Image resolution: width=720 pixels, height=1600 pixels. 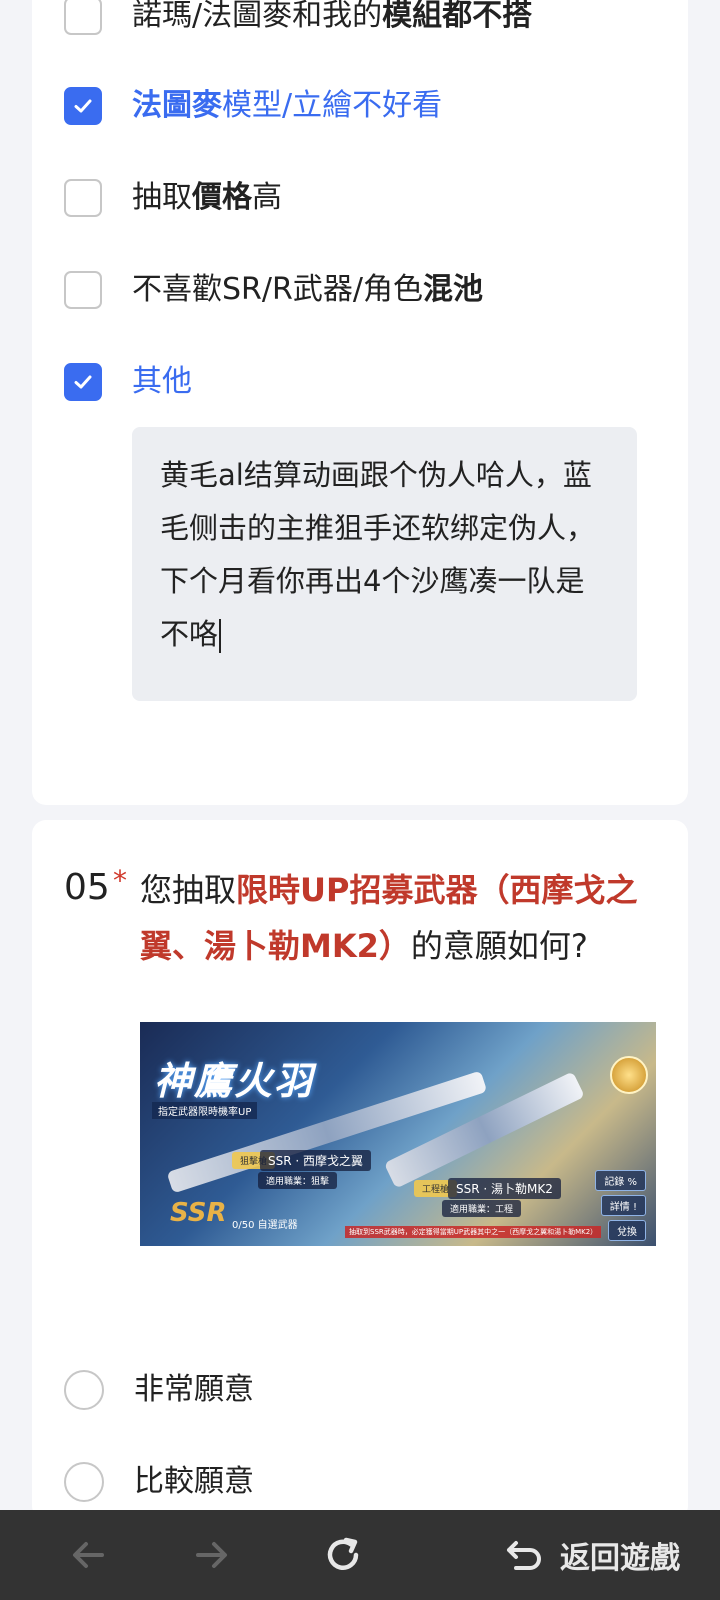 What do you see at coordinates (627, 1230) in the screenshot?
I see `exchange-button: 兌換` at bounding box center [627, 1230].